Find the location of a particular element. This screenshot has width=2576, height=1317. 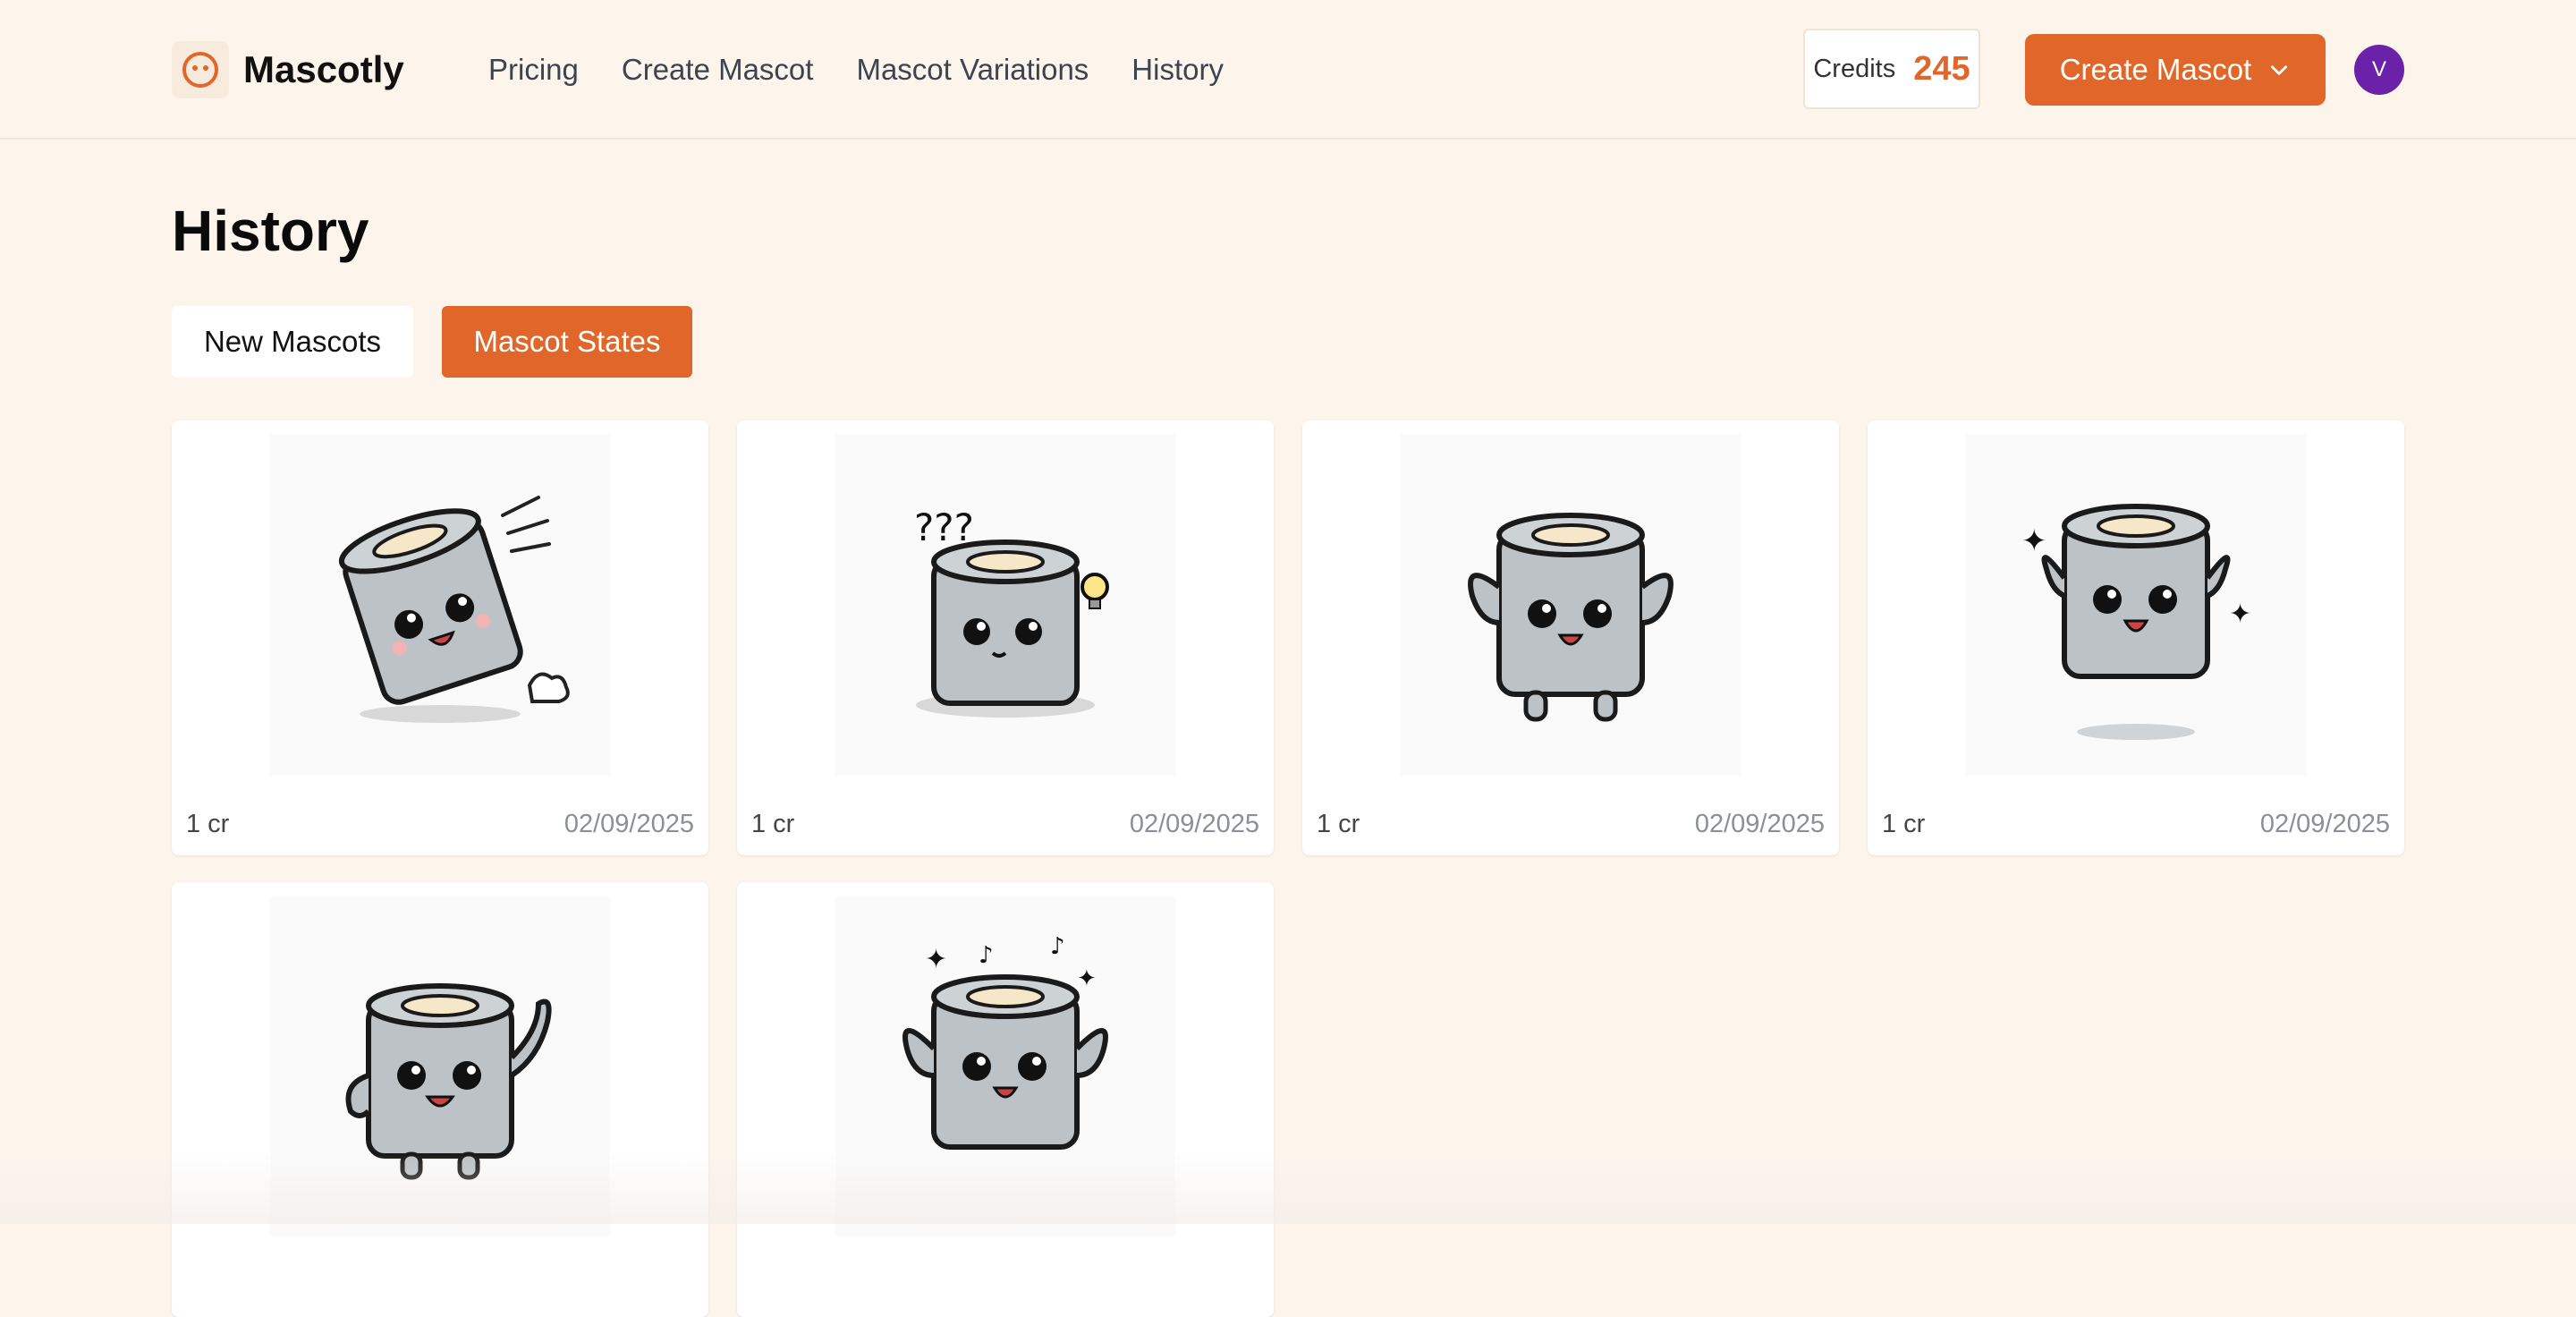

tab-new-mascots: New Mascots is located at coordinates (292, 342).